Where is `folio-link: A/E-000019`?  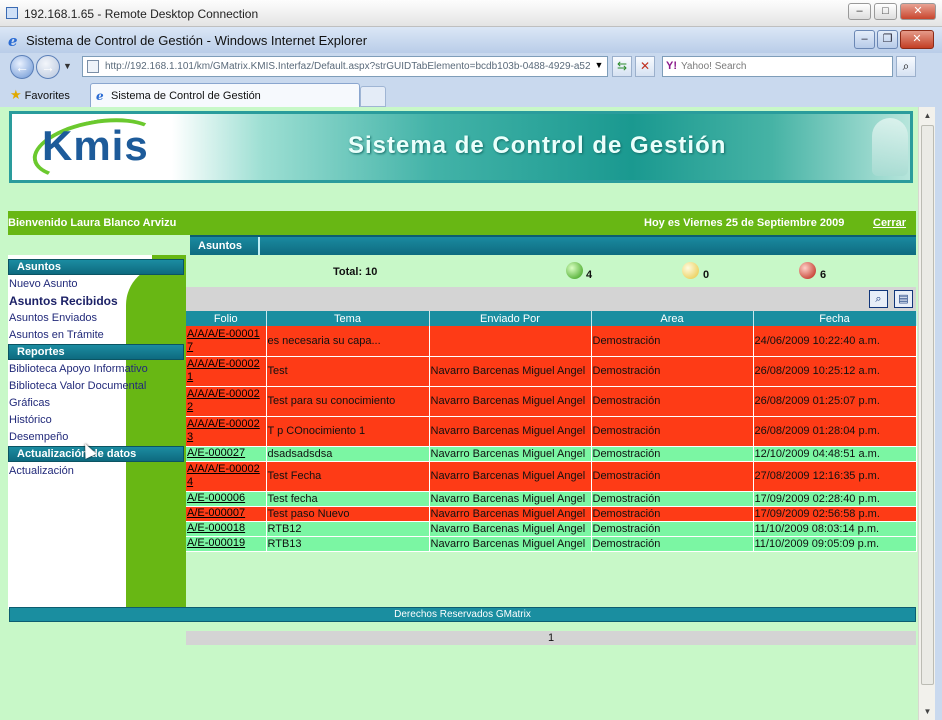
folio-link: A/E-000019 is located at coordinates (226, 543).